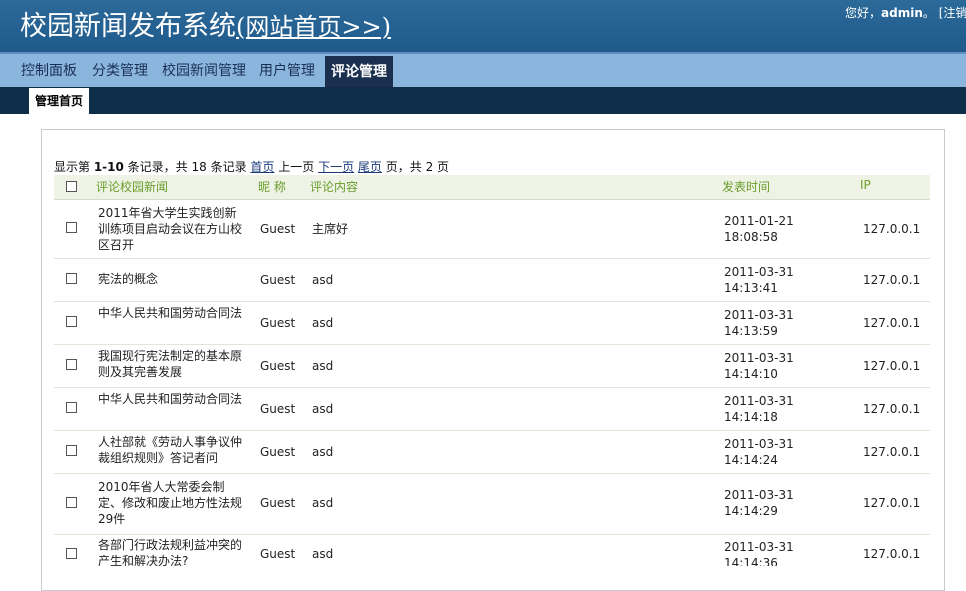 This screenshot has width=966, height=591. Describe the element at coordinates (172, 551) in the screenshot. I see `row-news-title: 各部门行政法规利益冲突的产生和解决办法?` at that location.